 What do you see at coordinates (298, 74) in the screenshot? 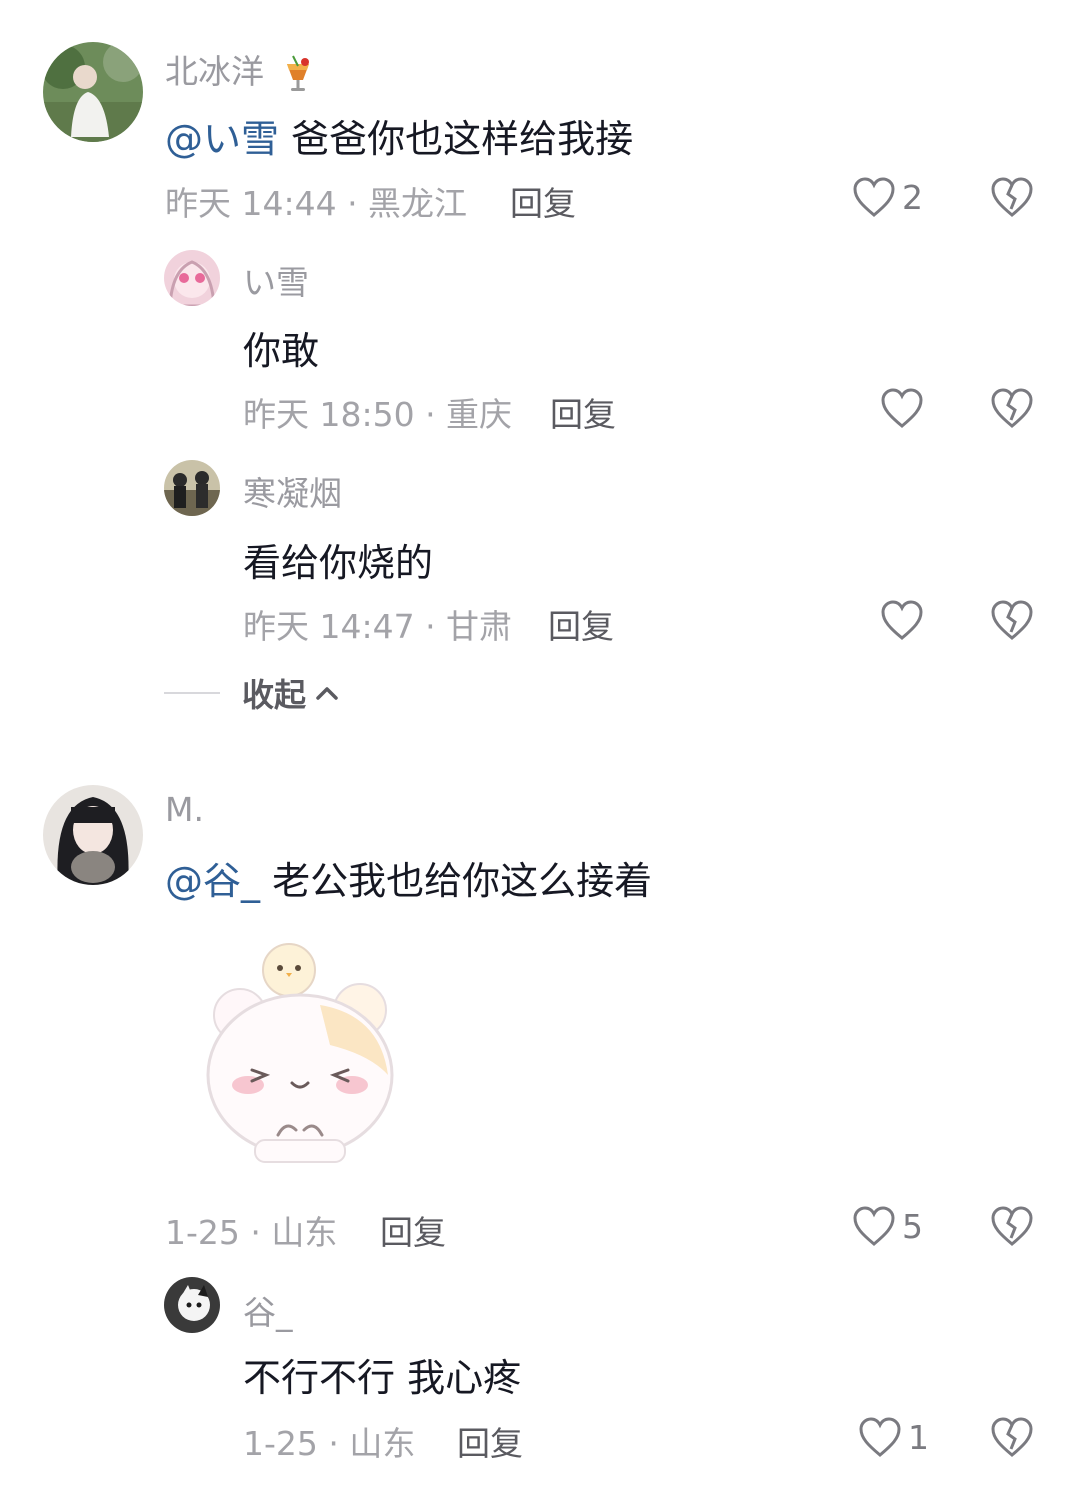
I see `cocktail-icon` at bounding box center [298, 74].